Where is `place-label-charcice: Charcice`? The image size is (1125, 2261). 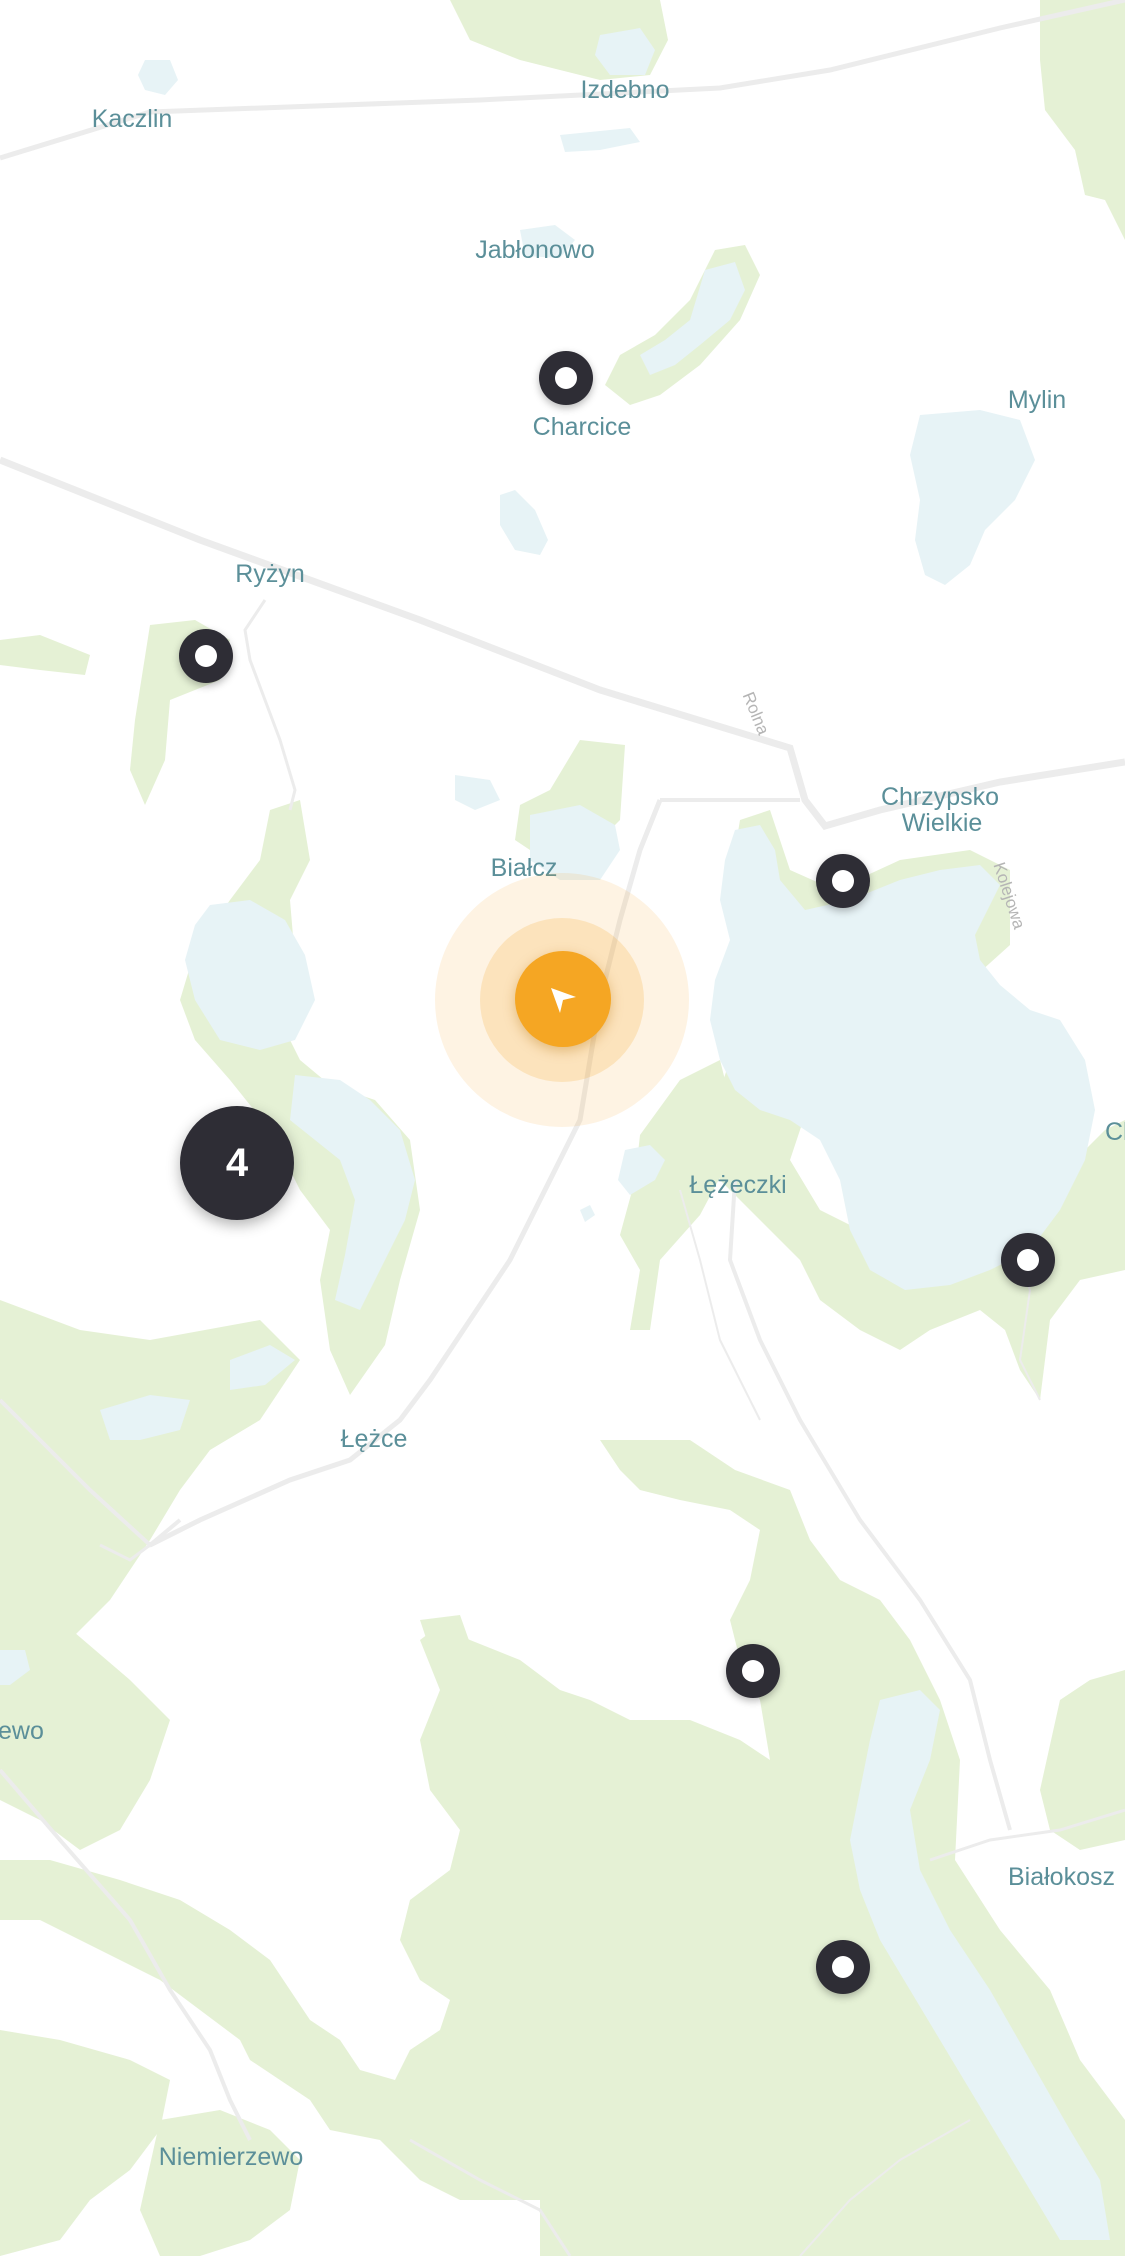
place-label-charcice: Charcice is located at coordinates (582, 427).